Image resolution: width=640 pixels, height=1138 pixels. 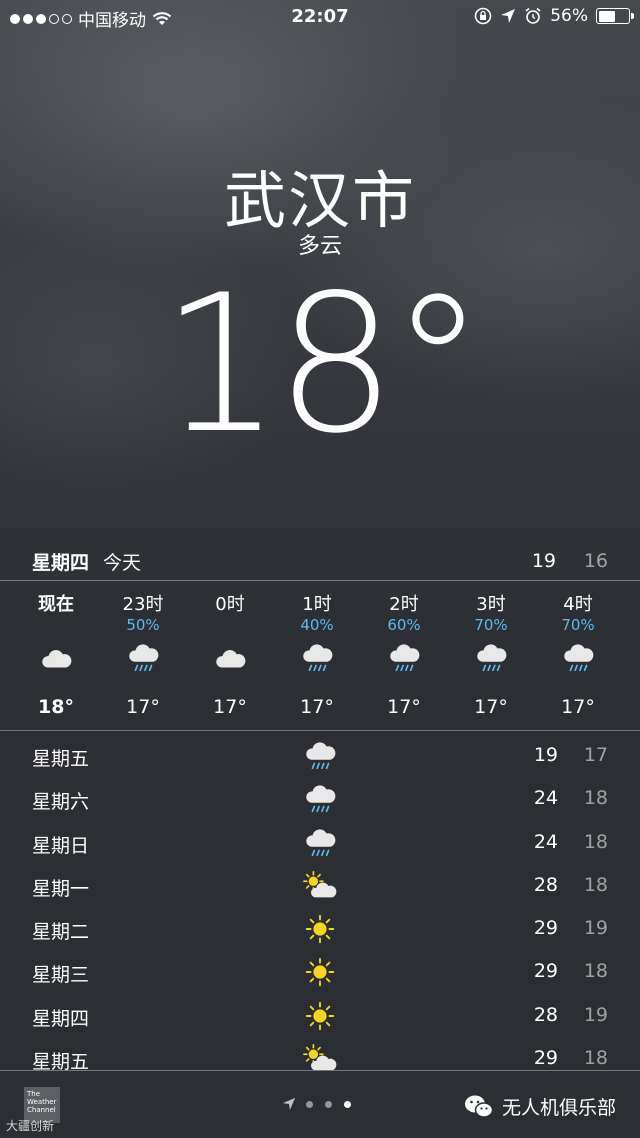 What do you see at coordinates (61, 562) in the screenshot?
I see `today-day: 星期四` at bounding box center [61, 562].